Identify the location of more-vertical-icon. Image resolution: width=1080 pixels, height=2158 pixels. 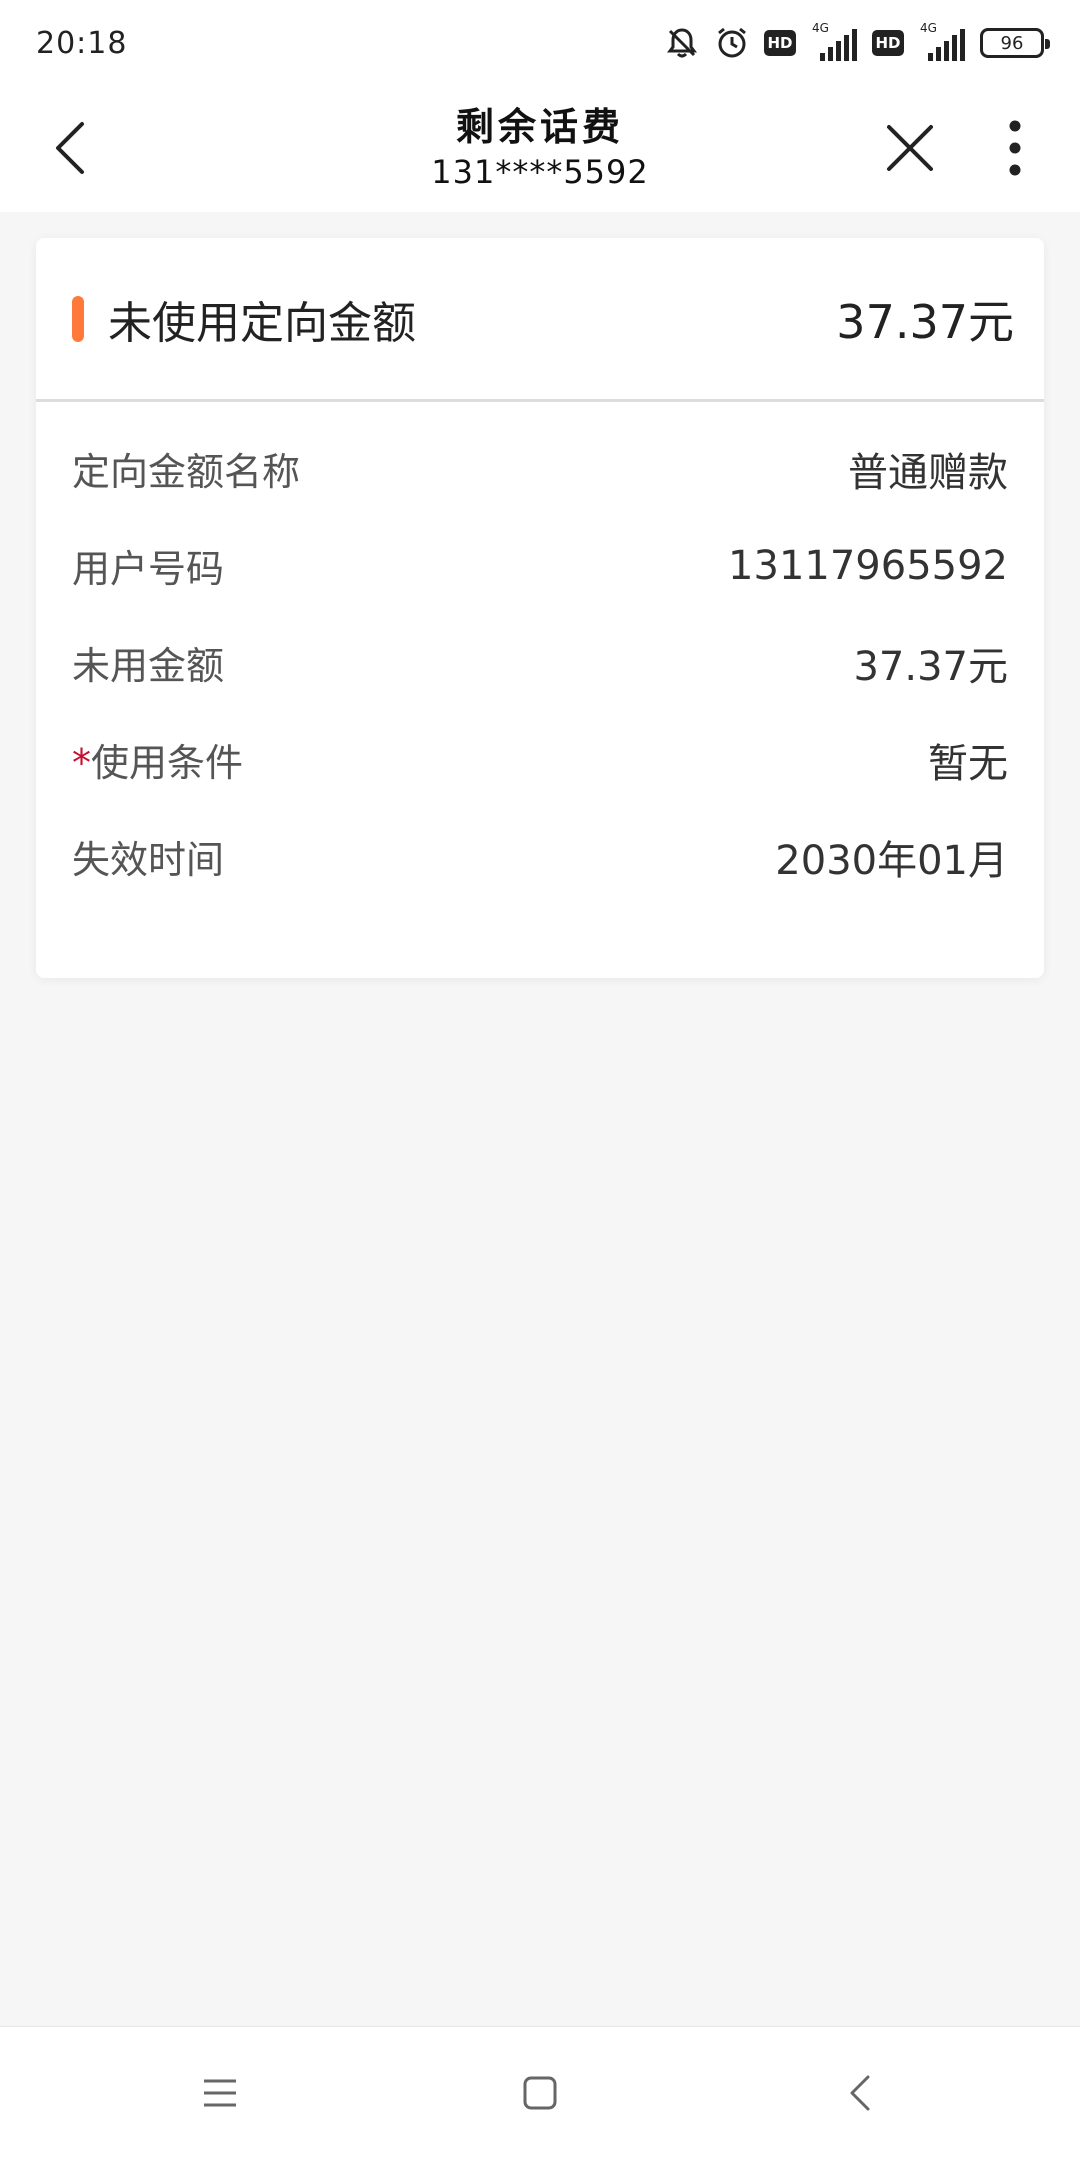
(1015, 148).